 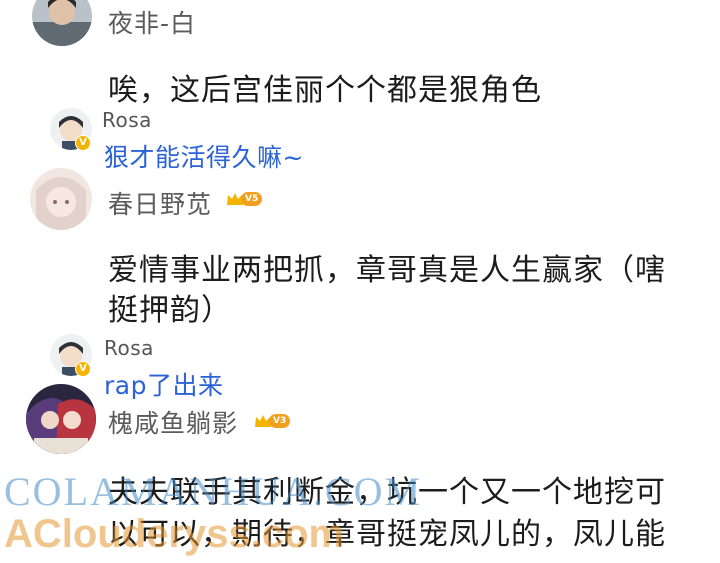 I want to click on reply-text: 狠才能活得久嘛~, so click(x=204, y=157).